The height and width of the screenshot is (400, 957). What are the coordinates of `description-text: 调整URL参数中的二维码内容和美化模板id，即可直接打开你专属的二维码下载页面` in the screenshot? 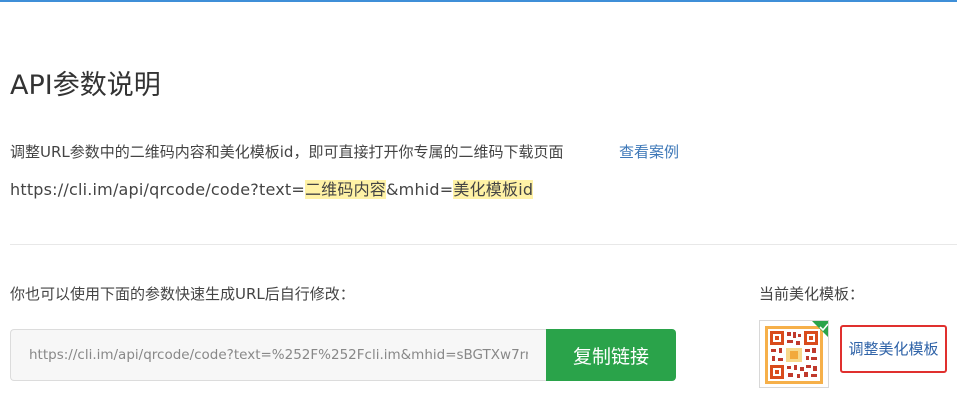 It's located at (287, 152).